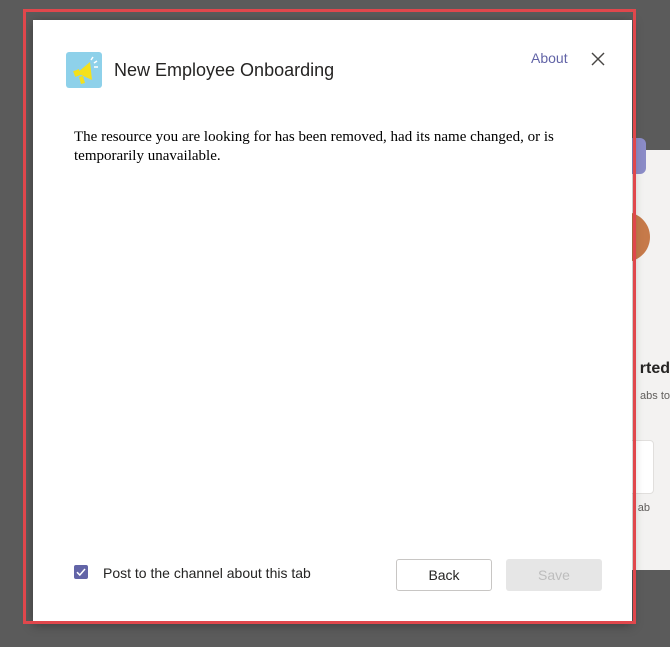  I want to click on back-button: Back, so click(444, 575).